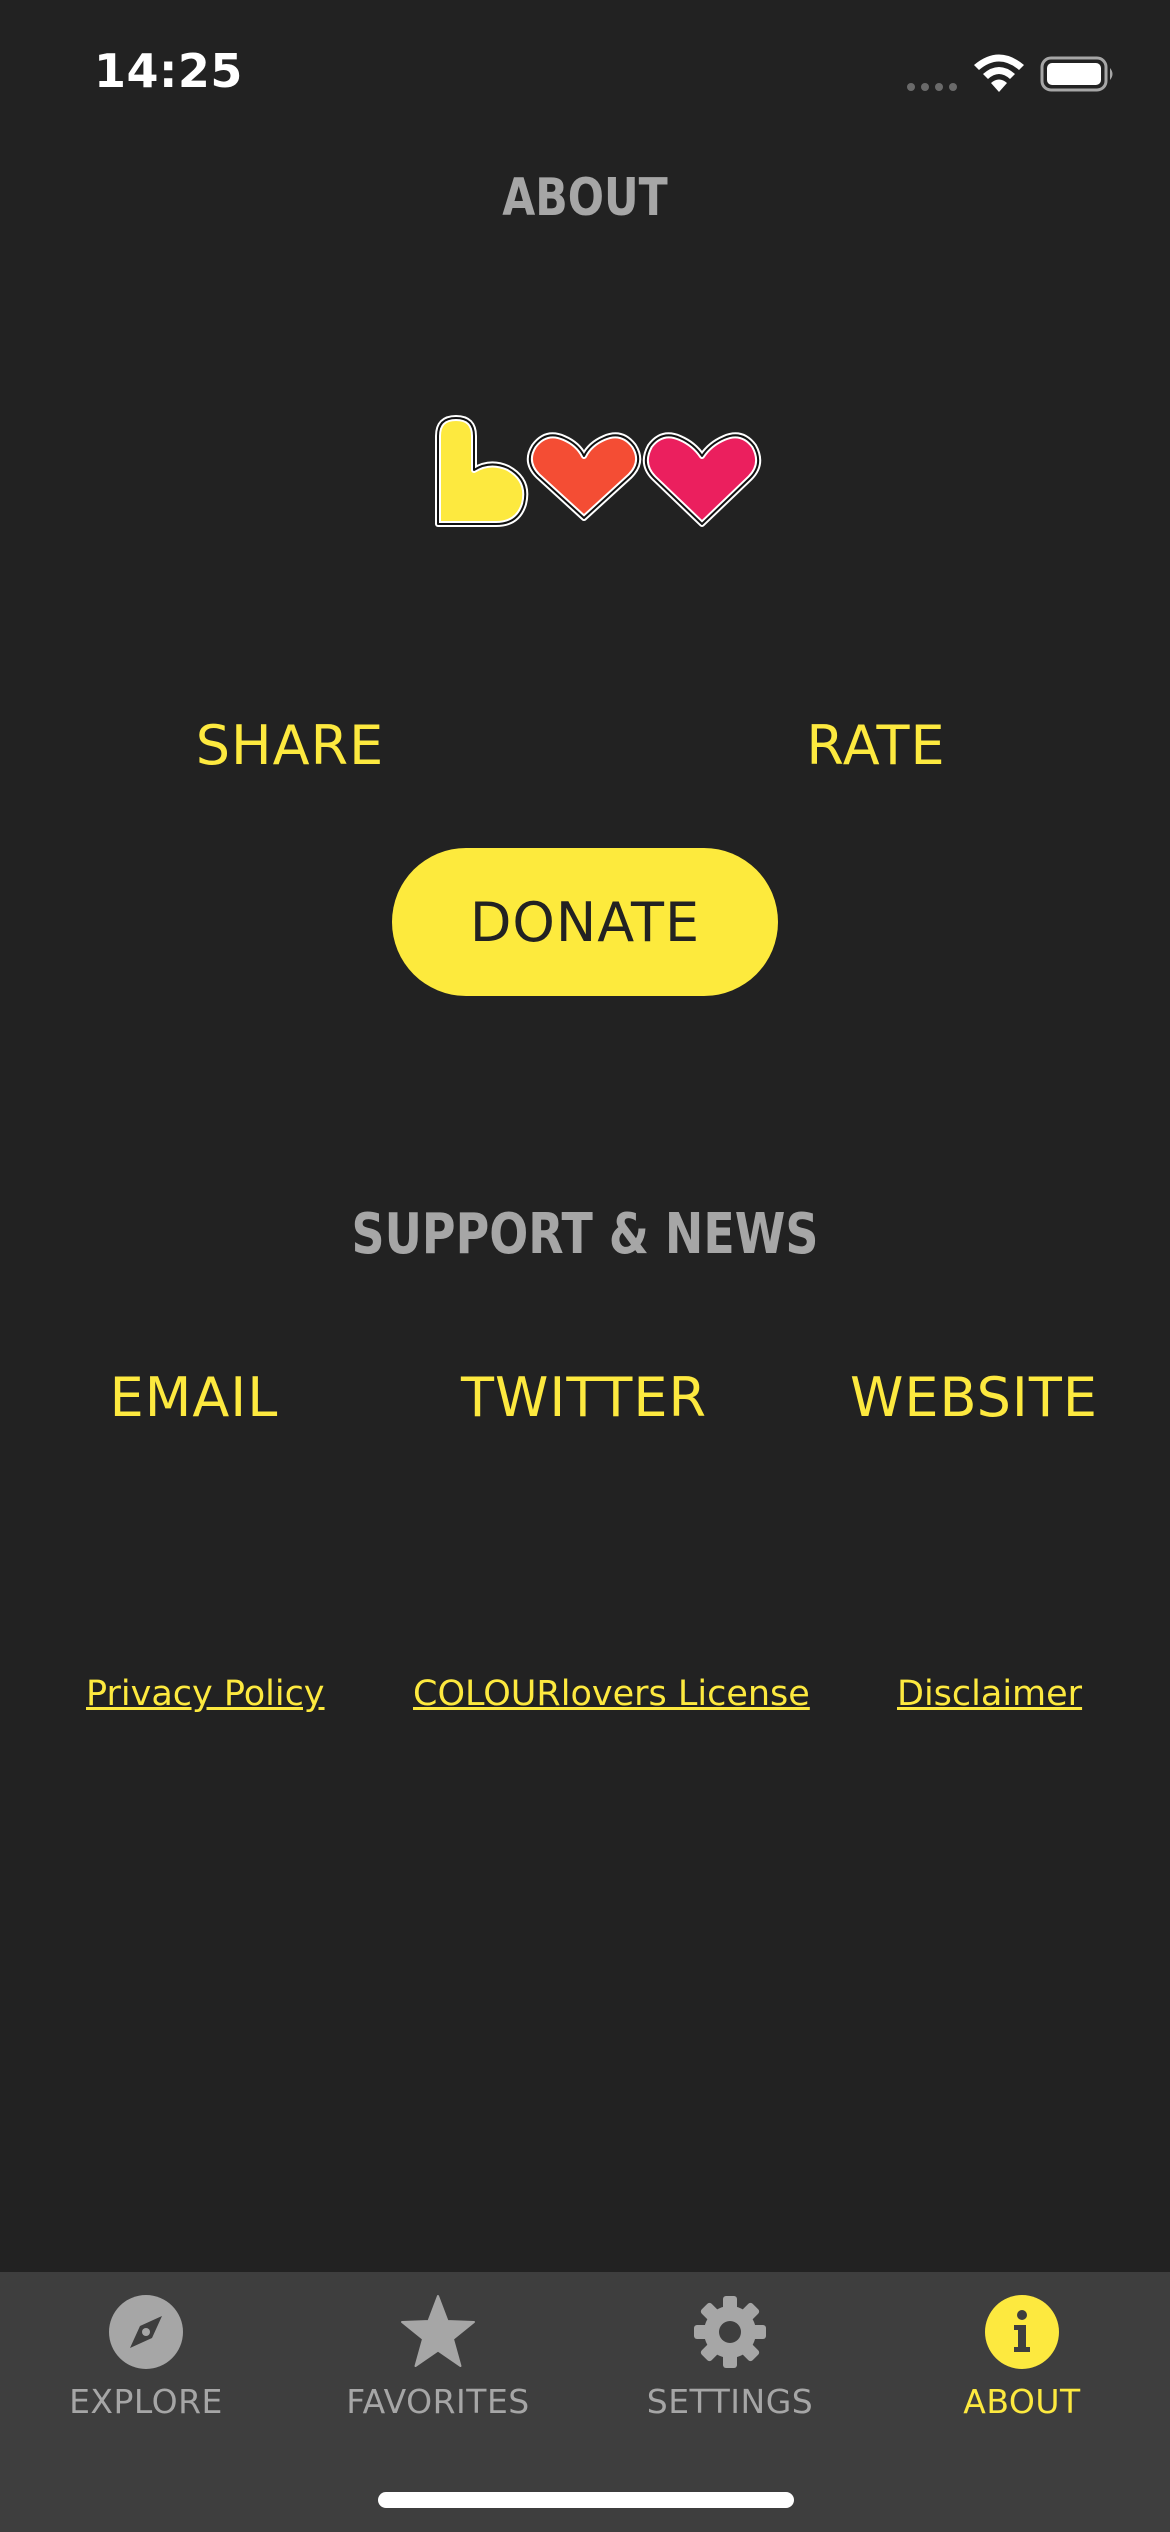 This screenshot has height=2532, width=1170. What do you see at coordinates (1076, 74) in the screenshot?
I see `battery-icon` at bounding box center [1076, 74].